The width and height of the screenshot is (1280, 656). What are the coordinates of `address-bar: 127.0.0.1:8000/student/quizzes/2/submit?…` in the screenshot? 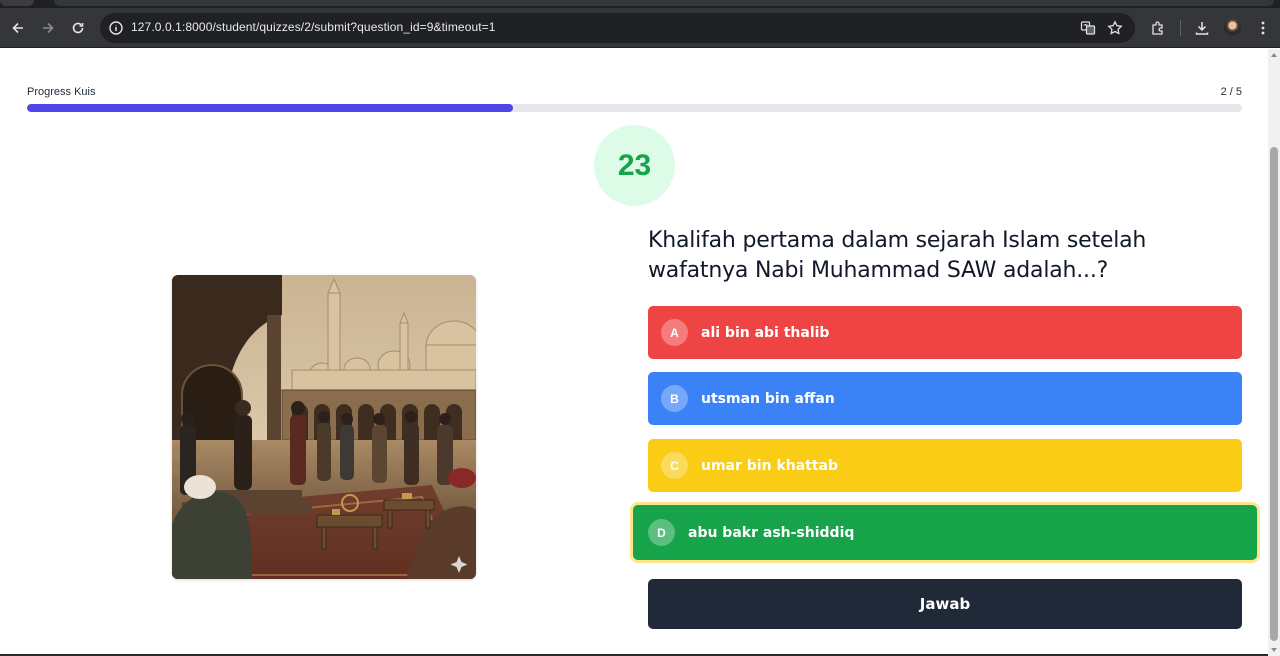 It's located at (617, 28).